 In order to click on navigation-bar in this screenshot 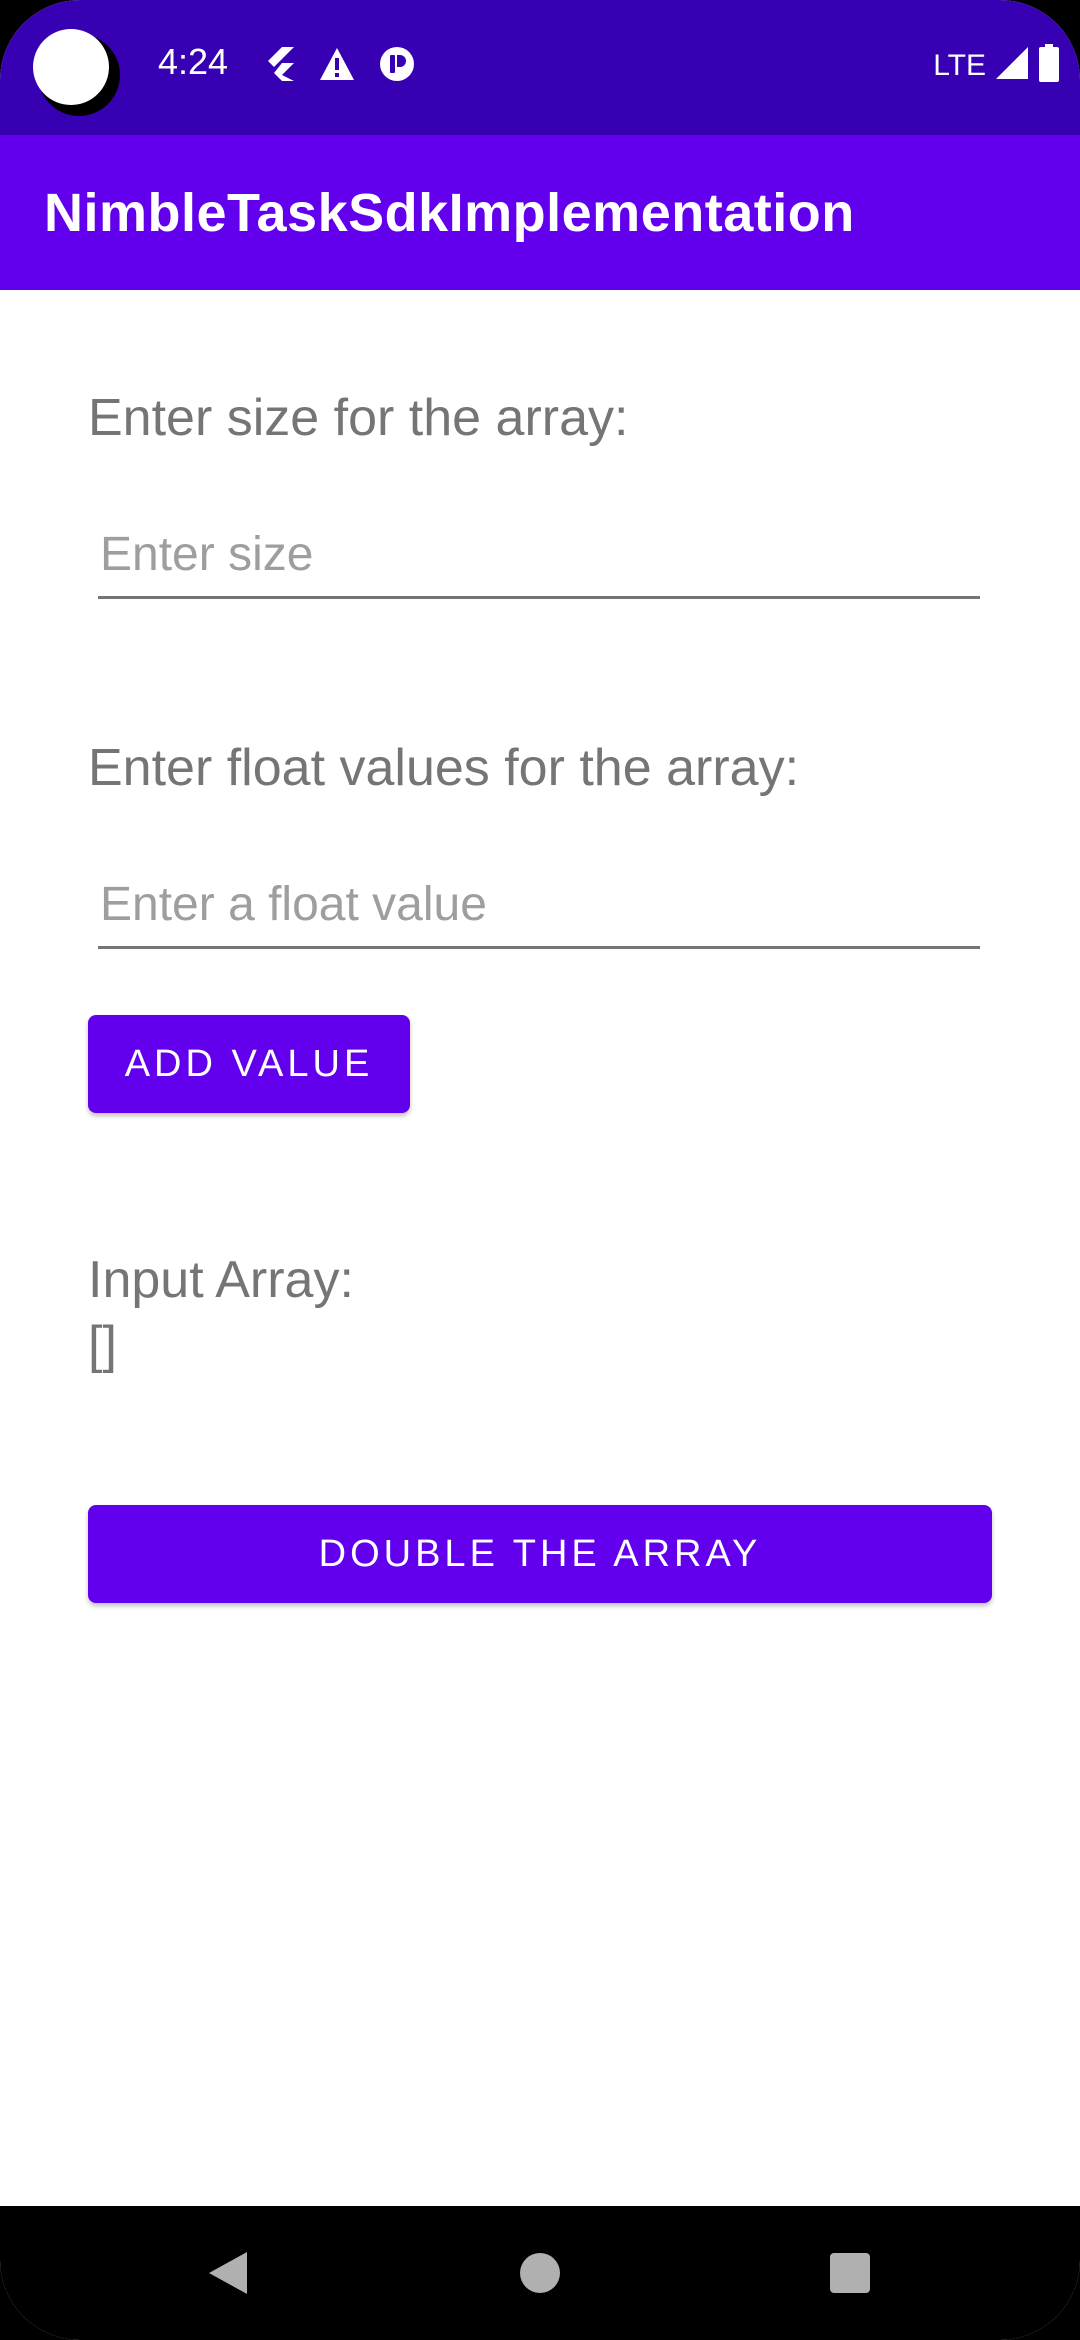, I will do `click(540, 2273)`.